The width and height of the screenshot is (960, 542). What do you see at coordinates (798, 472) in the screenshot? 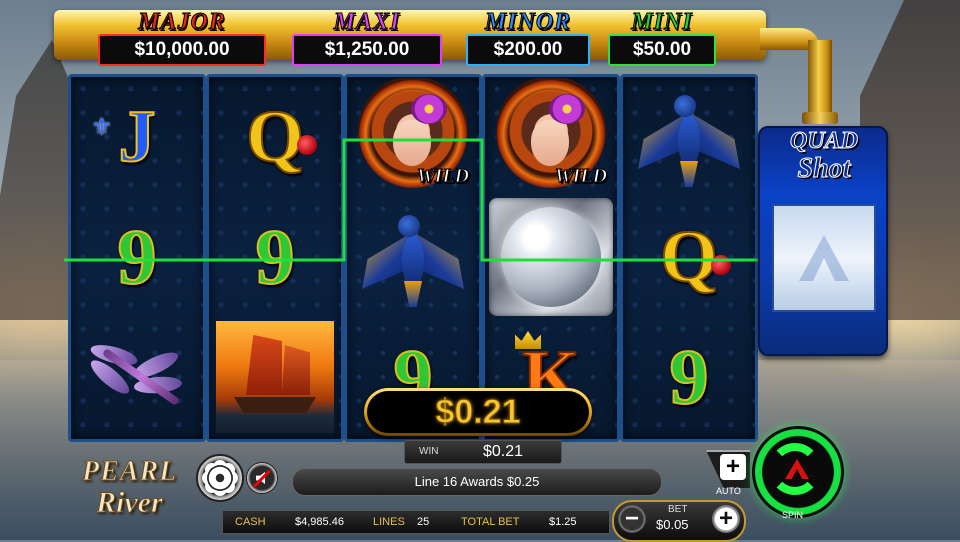
I see `spin-button` at bounding box center [798, 472].